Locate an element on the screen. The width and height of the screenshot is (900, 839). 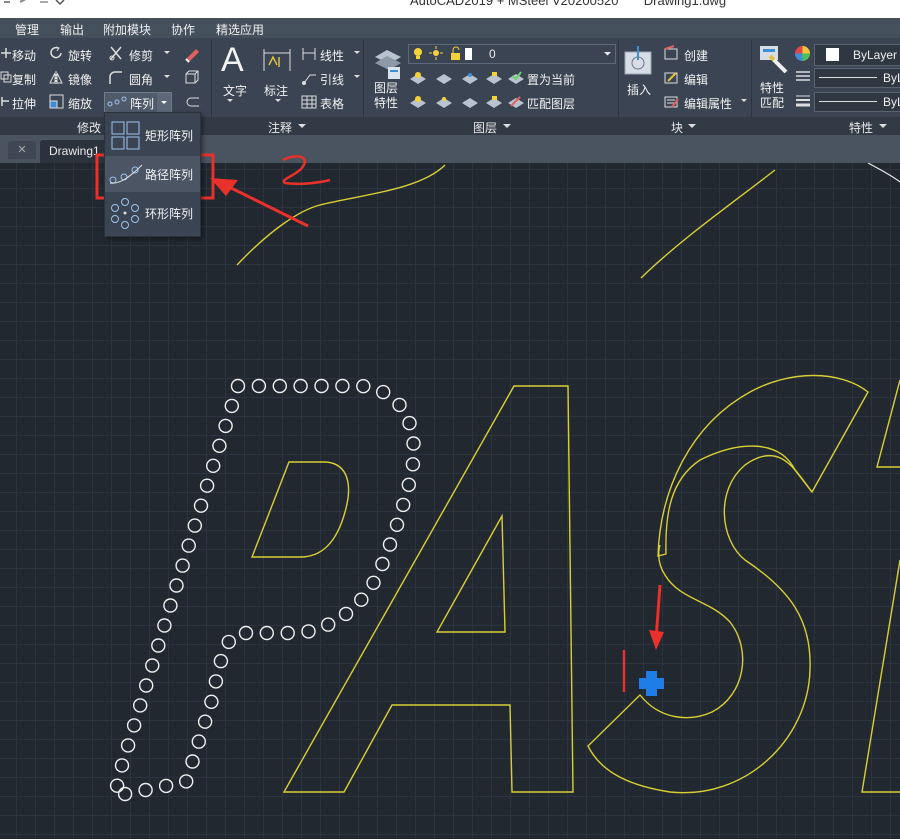
letter-p-counter is located at coordinates (300, 509).